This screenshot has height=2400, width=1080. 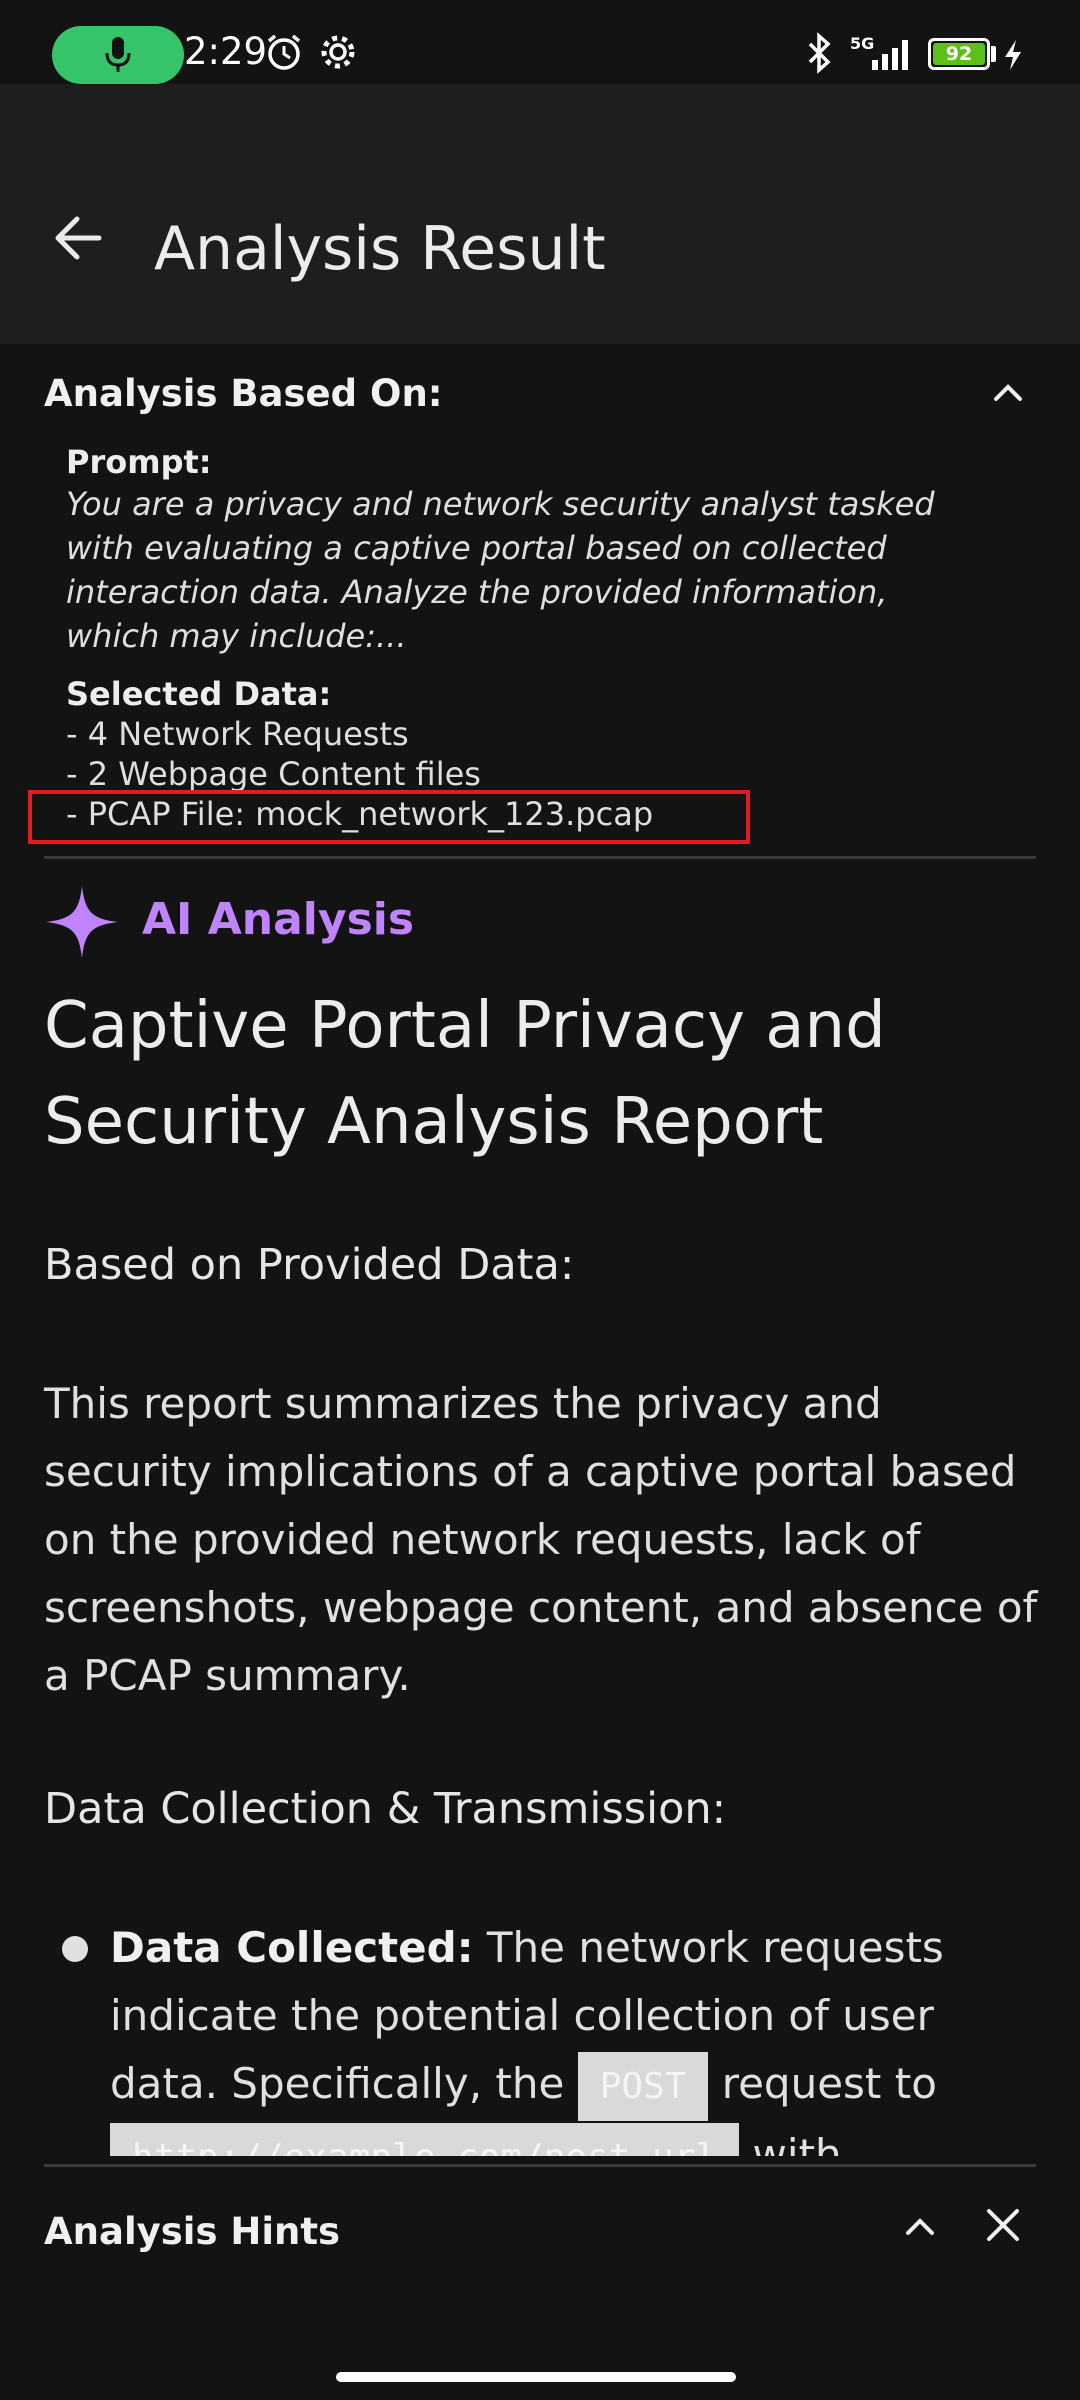 I want to click on page-title: Analysis Result, so click(x=380, y=249).